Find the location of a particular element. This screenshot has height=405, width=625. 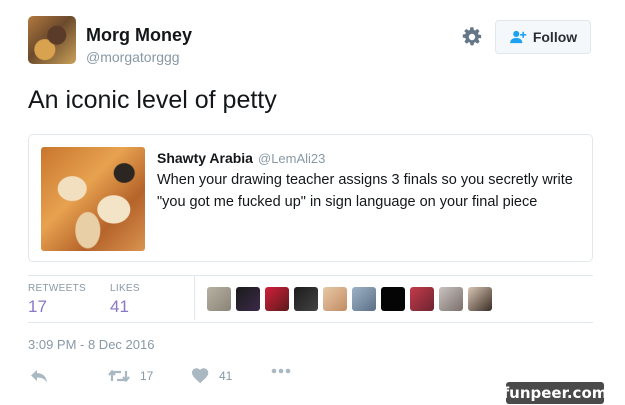

follow-button: Follow is located at coordinates (543, 37).